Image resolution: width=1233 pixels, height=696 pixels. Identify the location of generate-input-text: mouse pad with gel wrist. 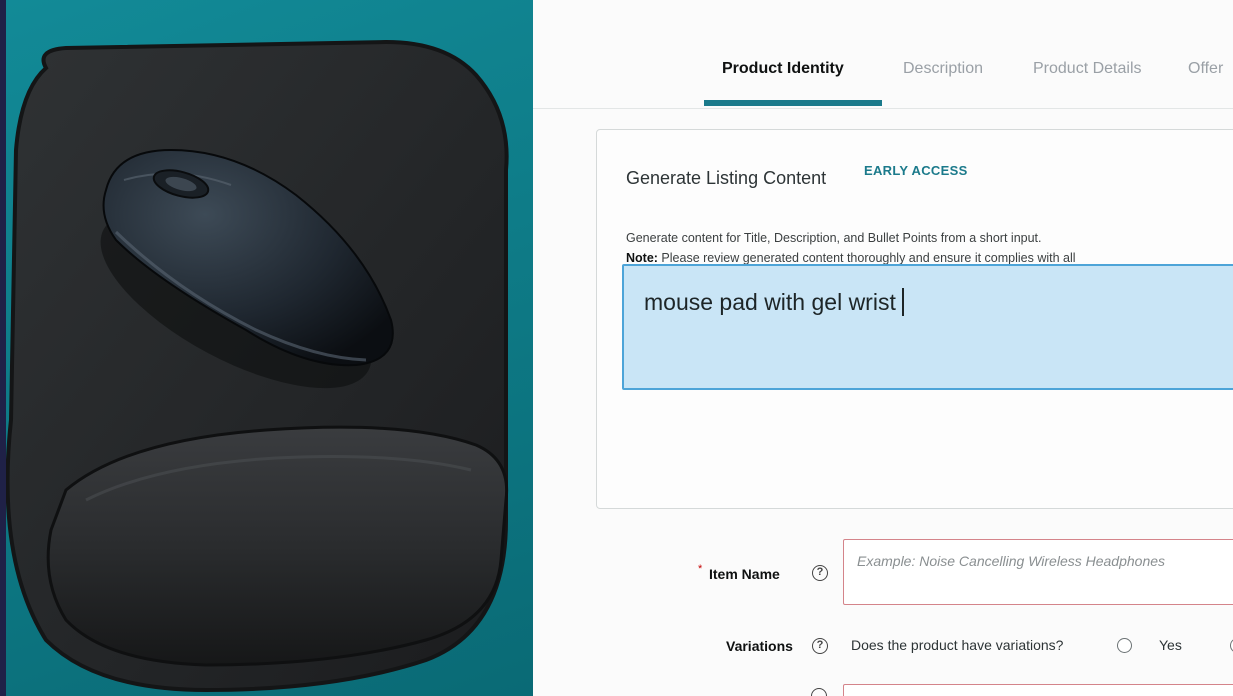
(774, 302).